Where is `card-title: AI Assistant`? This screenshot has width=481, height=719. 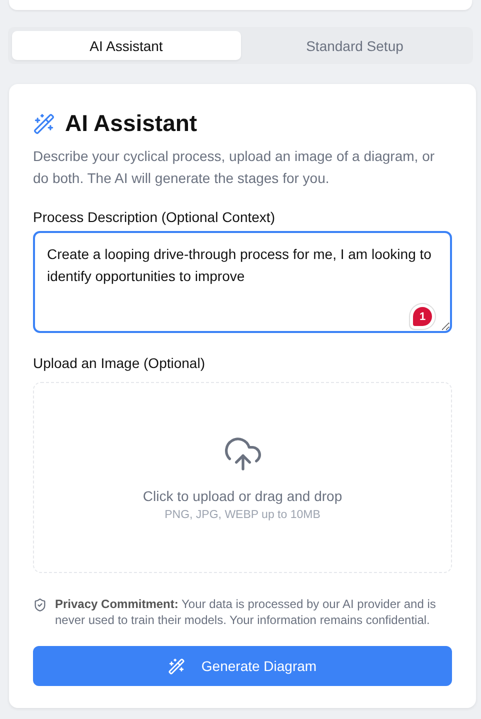
card-title: AI Assistant is located at coordinates (131, 123).